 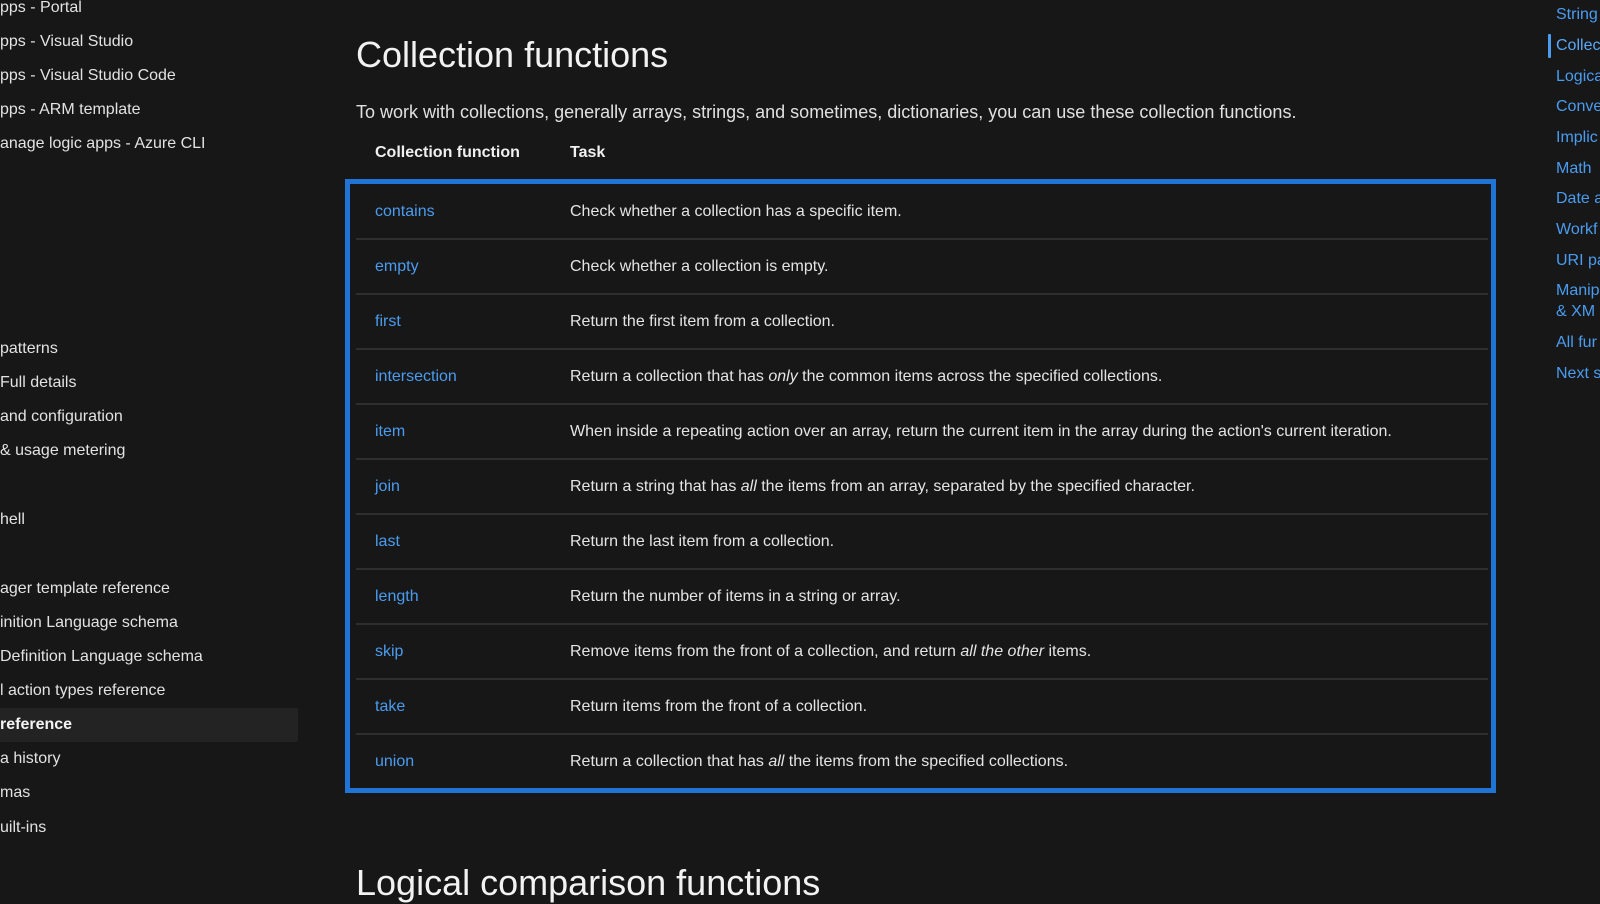 I want to click on nav-item: patterns, so click(x=149, y=349).